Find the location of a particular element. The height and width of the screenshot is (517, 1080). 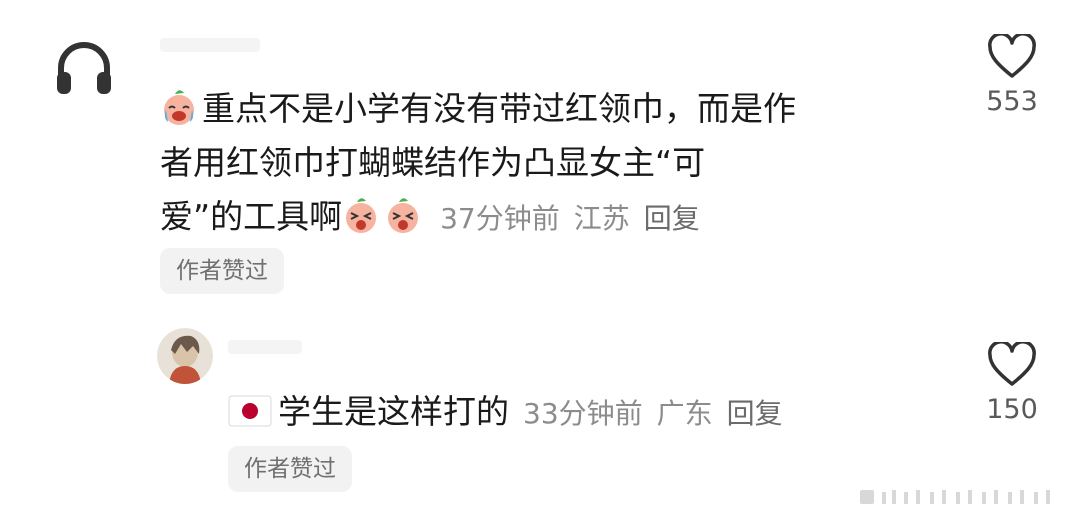

like-count: 150 is located at coordinates (1012, 409).